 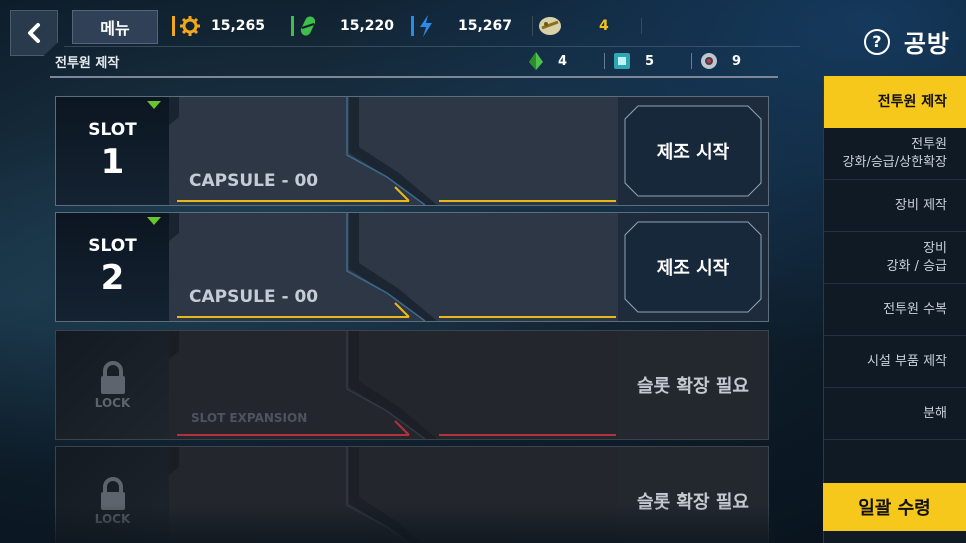 I want to click on sidebar-item-label: 강화/승급/상한확장, so click(x=894, y=162).